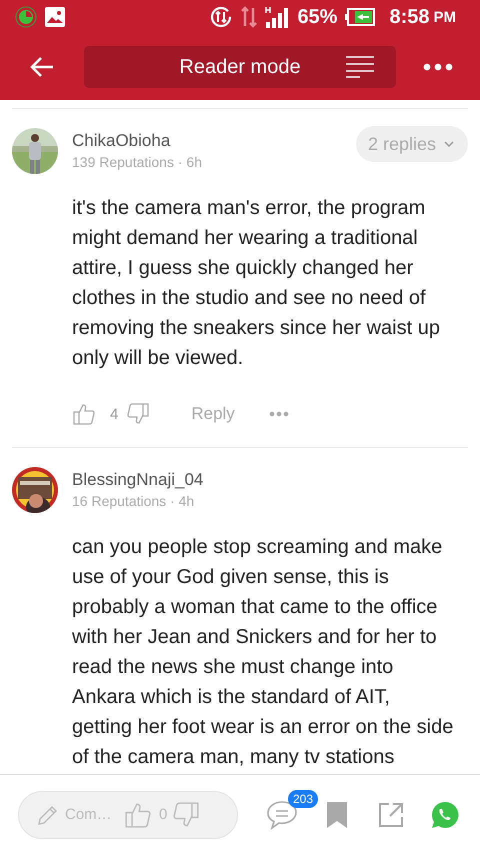  What do you see at coordinates (26, 17) in the screenshot?
I see `app-status-icon` at bounding box center [26, 17].